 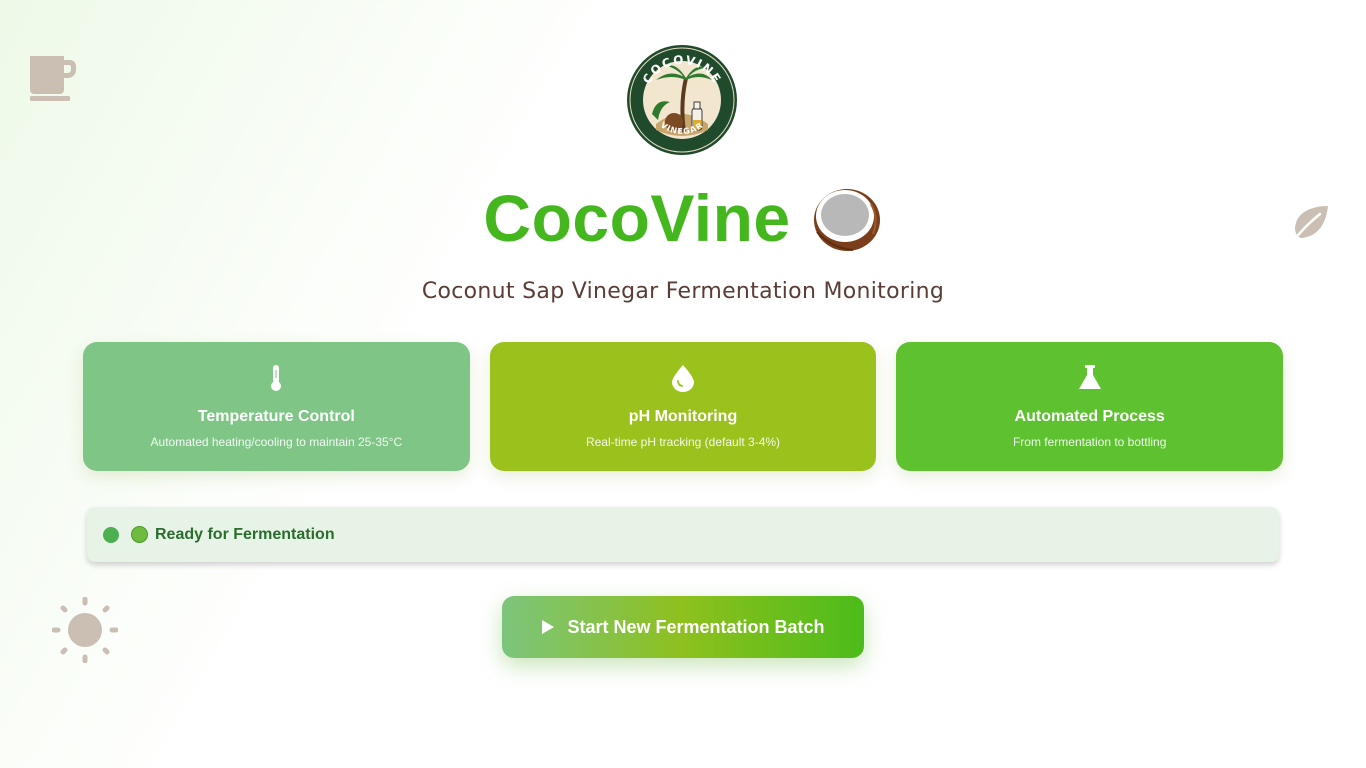 What do you see at coordinates (139, 534) in the screenshot?
I see `green-circle-icon` at bounding box center [139, 534].